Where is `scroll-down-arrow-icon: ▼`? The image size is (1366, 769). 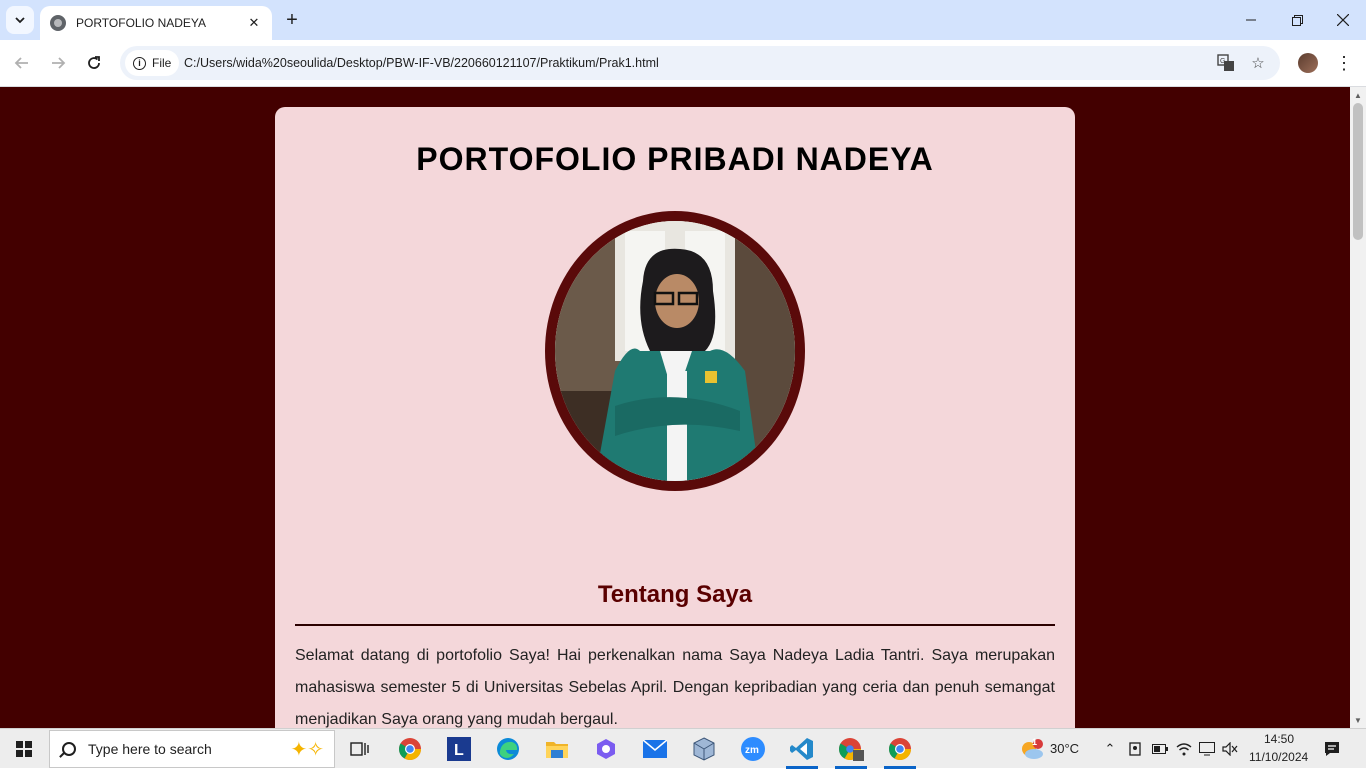
scroll-down-arrow-icon: ▼ is located at coordinates (1358, 720).